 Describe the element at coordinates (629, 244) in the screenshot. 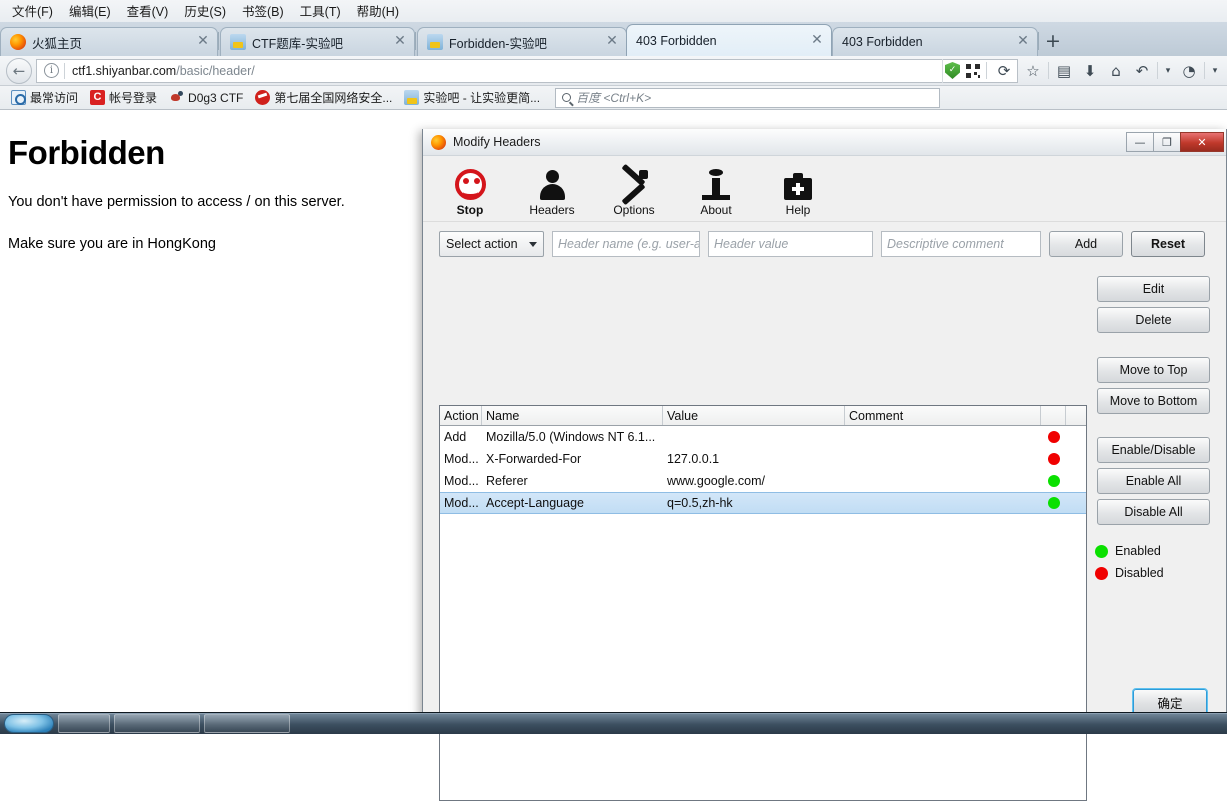

I see `header-name-placeholder: Header name (e.g. user-a` at that location.